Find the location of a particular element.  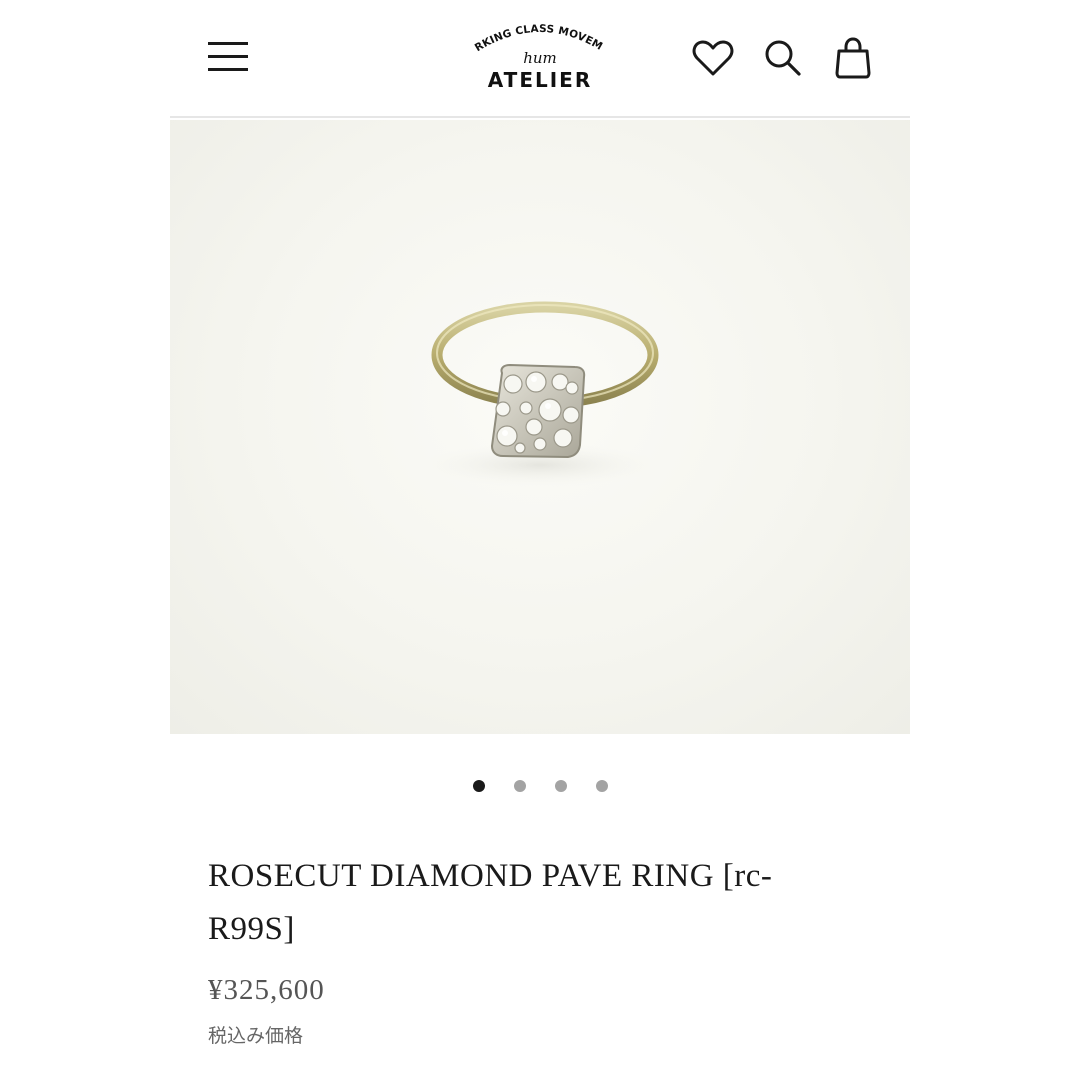

logo-script-text: hum is located at coordinates (540, 58).